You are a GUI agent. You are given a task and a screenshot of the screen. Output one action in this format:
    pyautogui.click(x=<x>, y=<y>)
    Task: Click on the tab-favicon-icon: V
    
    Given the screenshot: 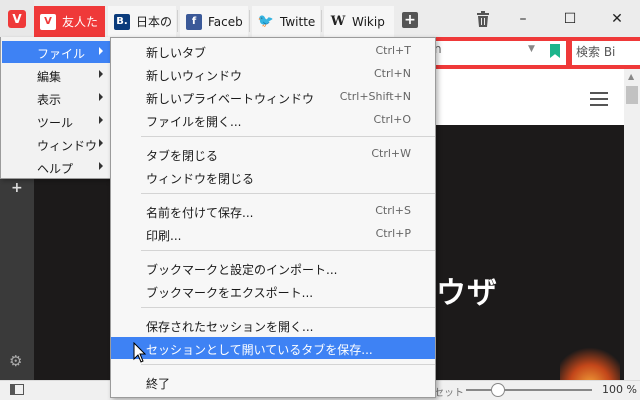 What is the action you would take?
    pyautogui.click(x=48, y=21)
    